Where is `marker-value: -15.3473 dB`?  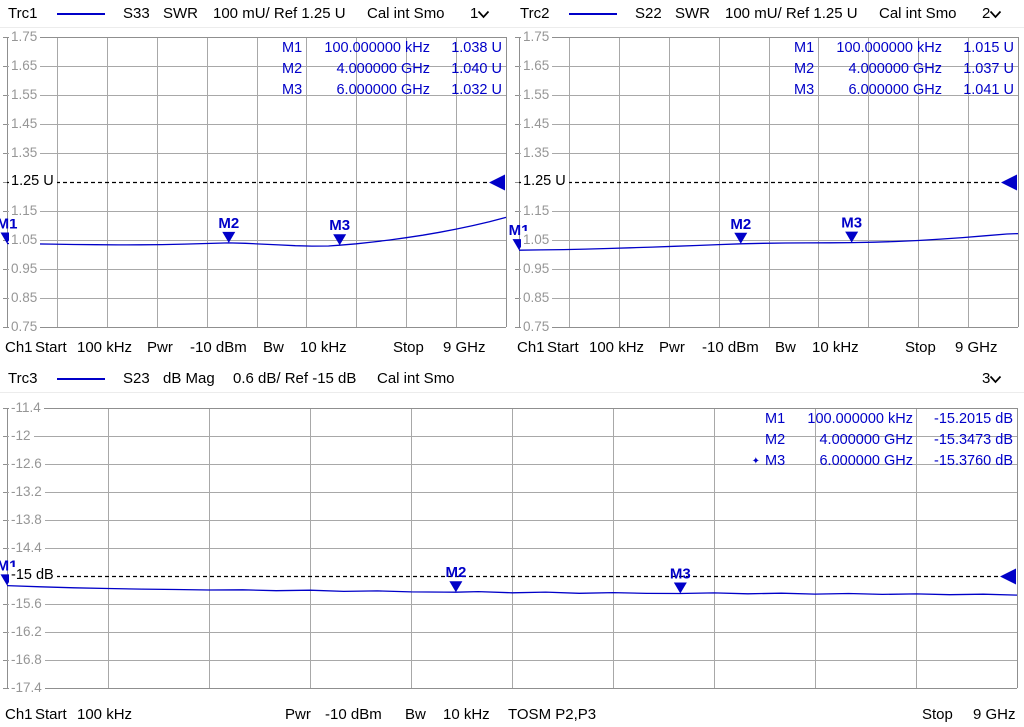
marker-value: -15.3473 dB is located at coordinates (973, 440).